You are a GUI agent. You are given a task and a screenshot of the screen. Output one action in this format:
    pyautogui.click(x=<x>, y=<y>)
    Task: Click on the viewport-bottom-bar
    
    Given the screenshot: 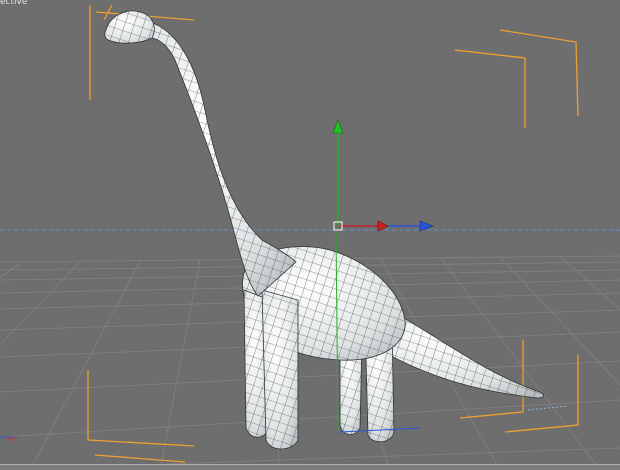 What is the action you would take?
    pyautogui.click(x=310, y=467)
    